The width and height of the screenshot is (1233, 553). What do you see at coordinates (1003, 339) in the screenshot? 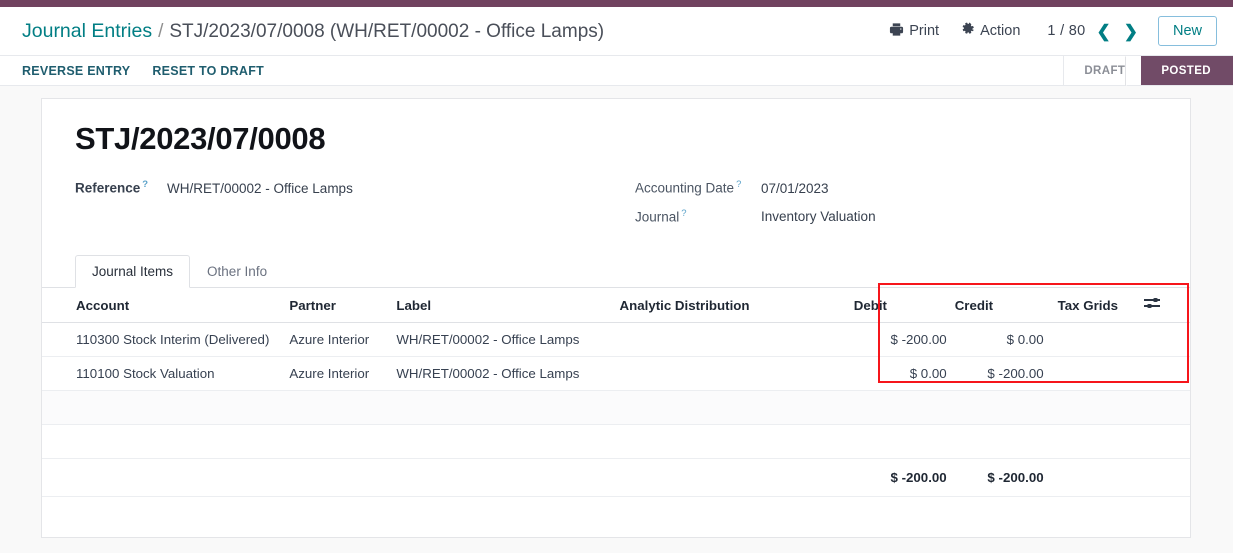
I see `cell-credit: $ 0.00` at bounding box center [1003, 339].